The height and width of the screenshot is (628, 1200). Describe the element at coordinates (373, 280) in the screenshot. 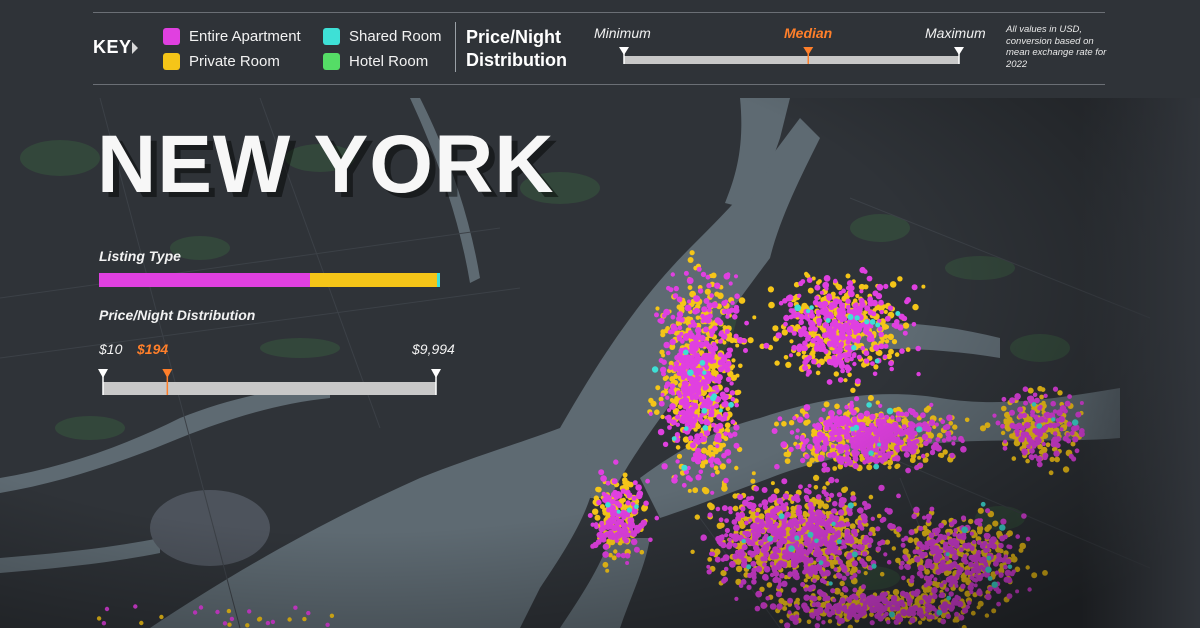

I see `listing-type-segment-private-room` at that location.